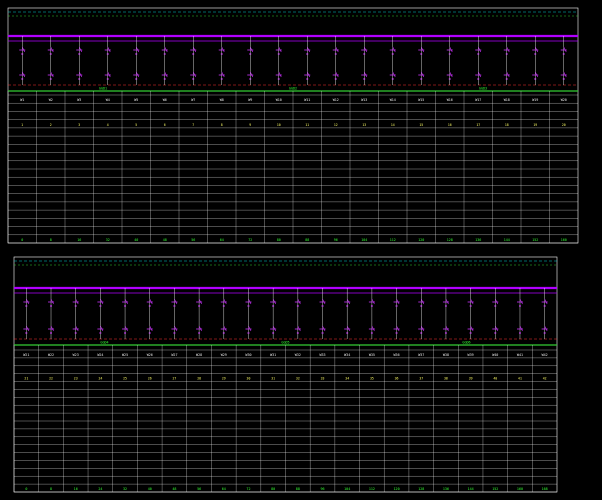 This screenshot has height=500, width=602. I want to click on column-code: W12, so click(336, 100).